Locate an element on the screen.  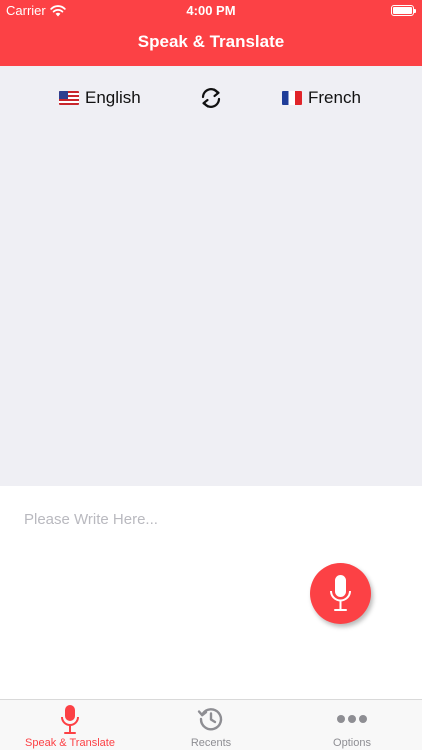
target-language-selector: French is located at coordinates (321, 98).